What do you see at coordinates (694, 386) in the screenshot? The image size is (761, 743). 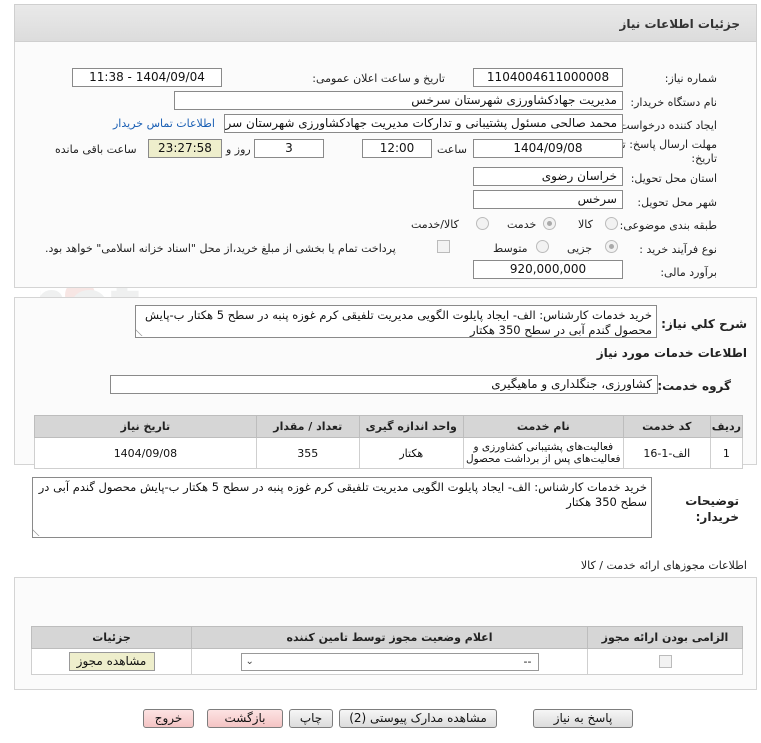 I see `service-group-label: گروه خدمت:` at bounding box center [694, 386].